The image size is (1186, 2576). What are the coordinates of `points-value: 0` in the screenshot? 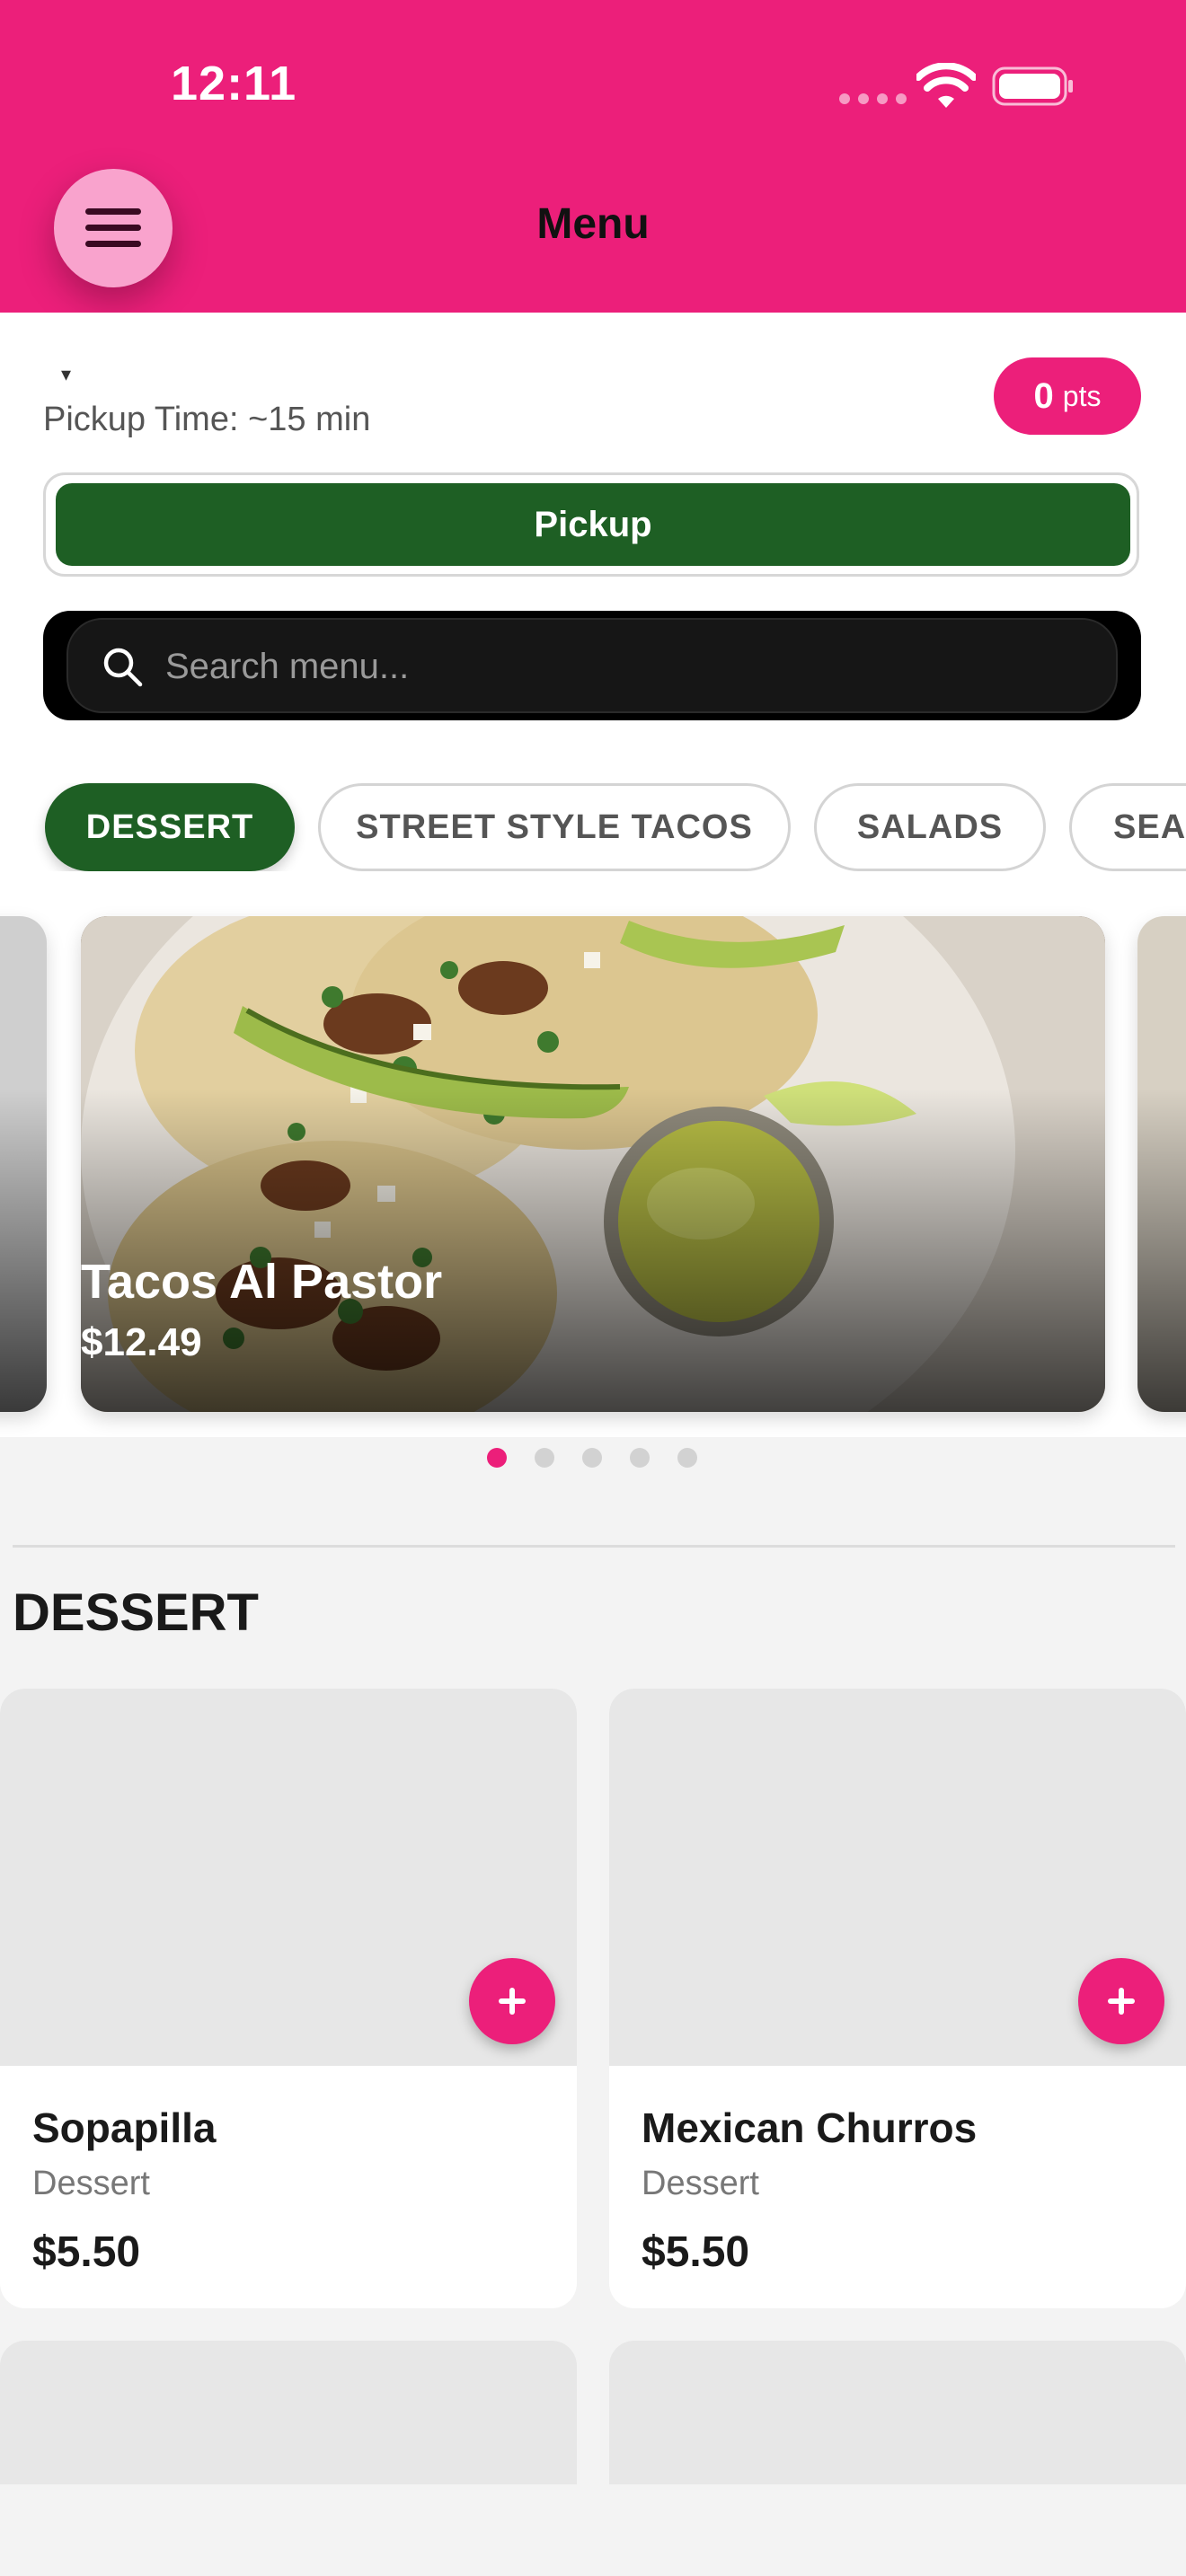 It's located at (1043, 395).